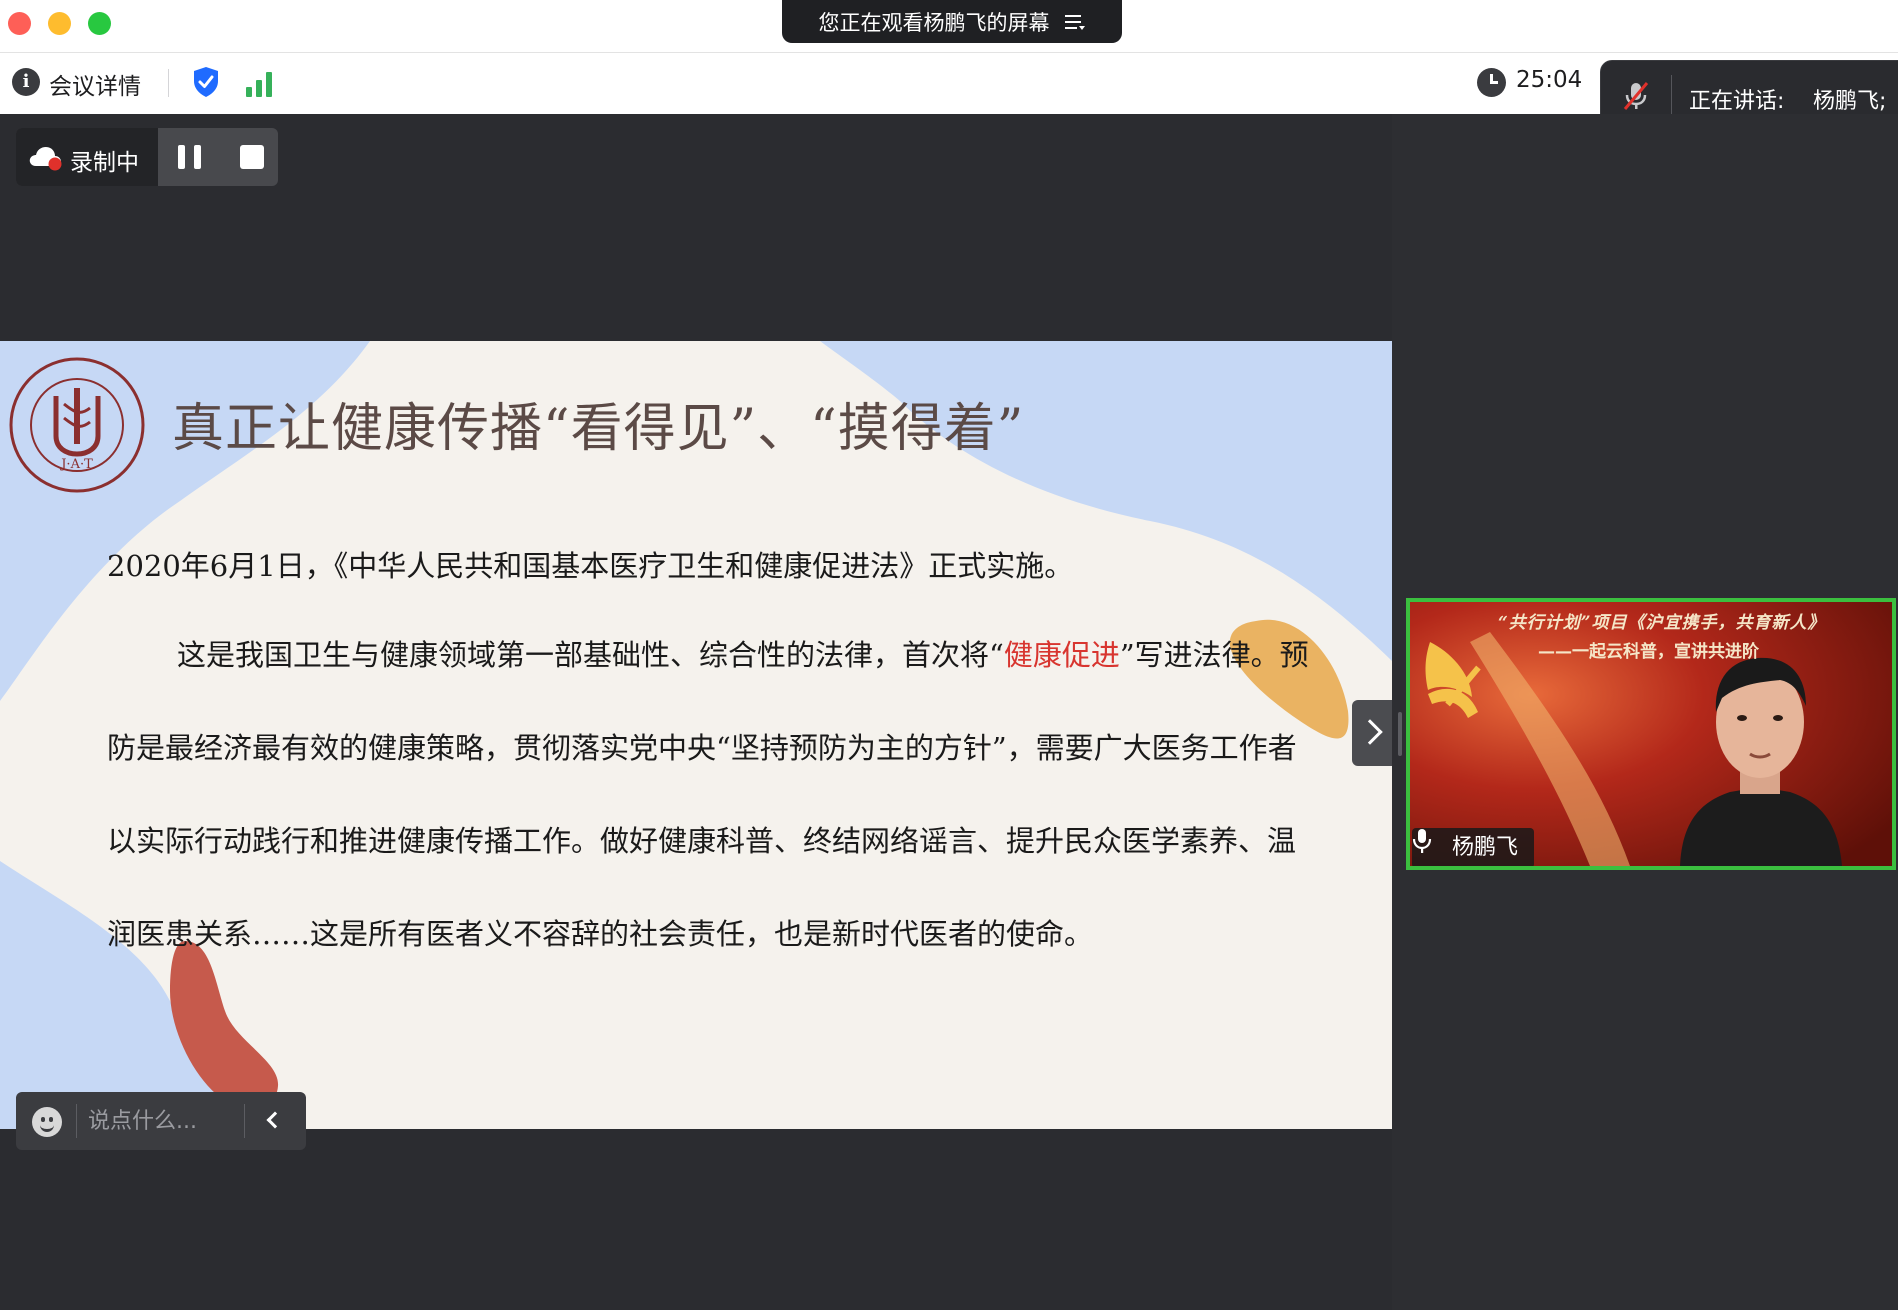 The image size is (1898, 1310). What do you see at coordinates (76, 464) in the screenshot?
I see `logo-text: J·A·T` at bounding box center [76, 464].